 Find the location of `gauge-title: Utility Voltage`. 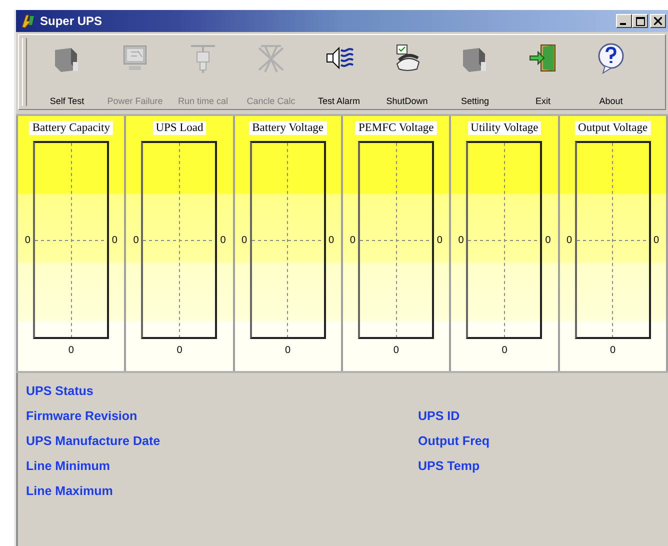

gauge-title: Utility Voltage is located at coordinates (505, 128).